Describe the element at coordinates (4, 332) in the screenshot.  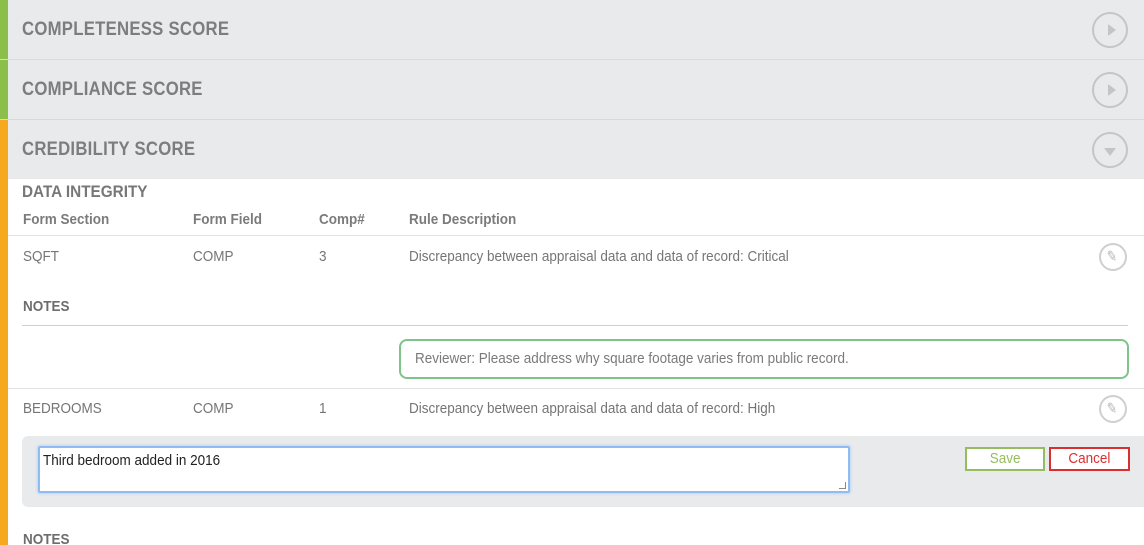
I see `credibility-side-bar` at that location.